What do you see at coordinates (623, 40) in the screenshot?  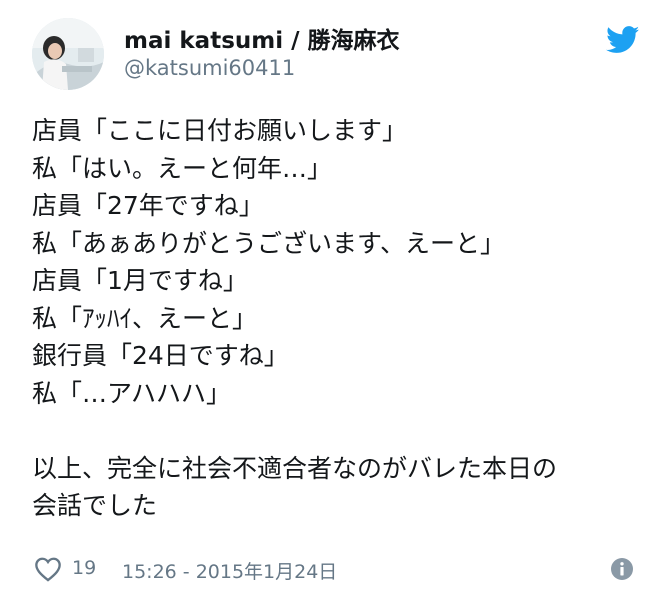 I see `twitter-bird-icon` at bounding box center [623, 40].